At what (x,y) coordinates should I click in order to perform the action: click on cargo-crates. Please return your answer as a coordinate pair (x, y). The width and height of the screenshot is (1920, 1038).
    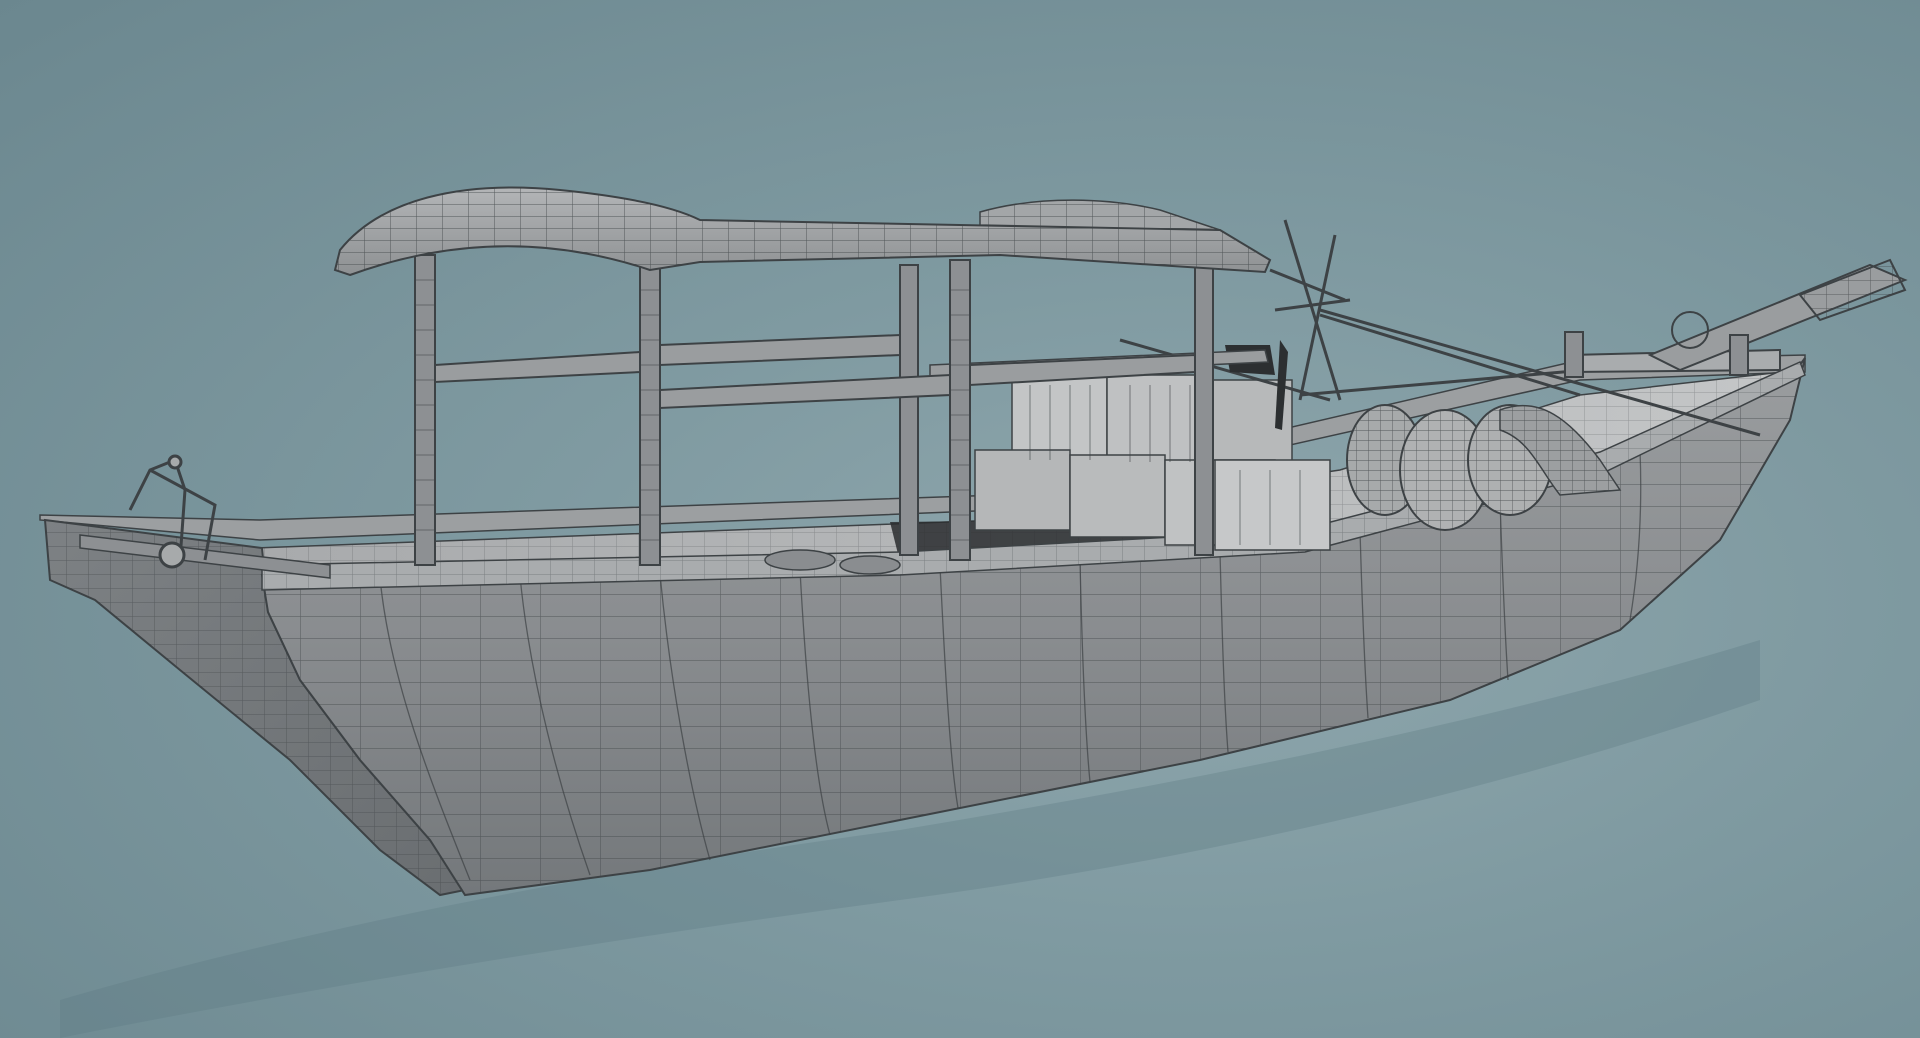
    Looking at the image, I should click on (1152, 457).